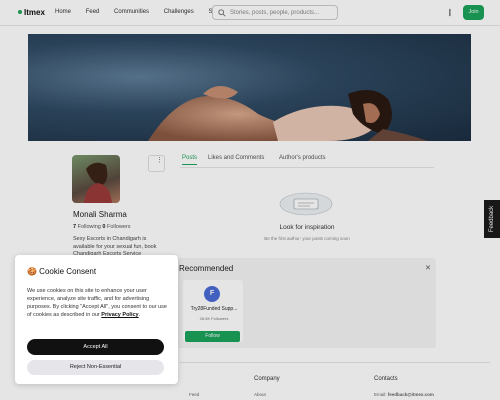  What do you see at coordinates (95, 347) in the screenshot?
I see `accept-all-button: Accept All` at bounding box center [95, 347].